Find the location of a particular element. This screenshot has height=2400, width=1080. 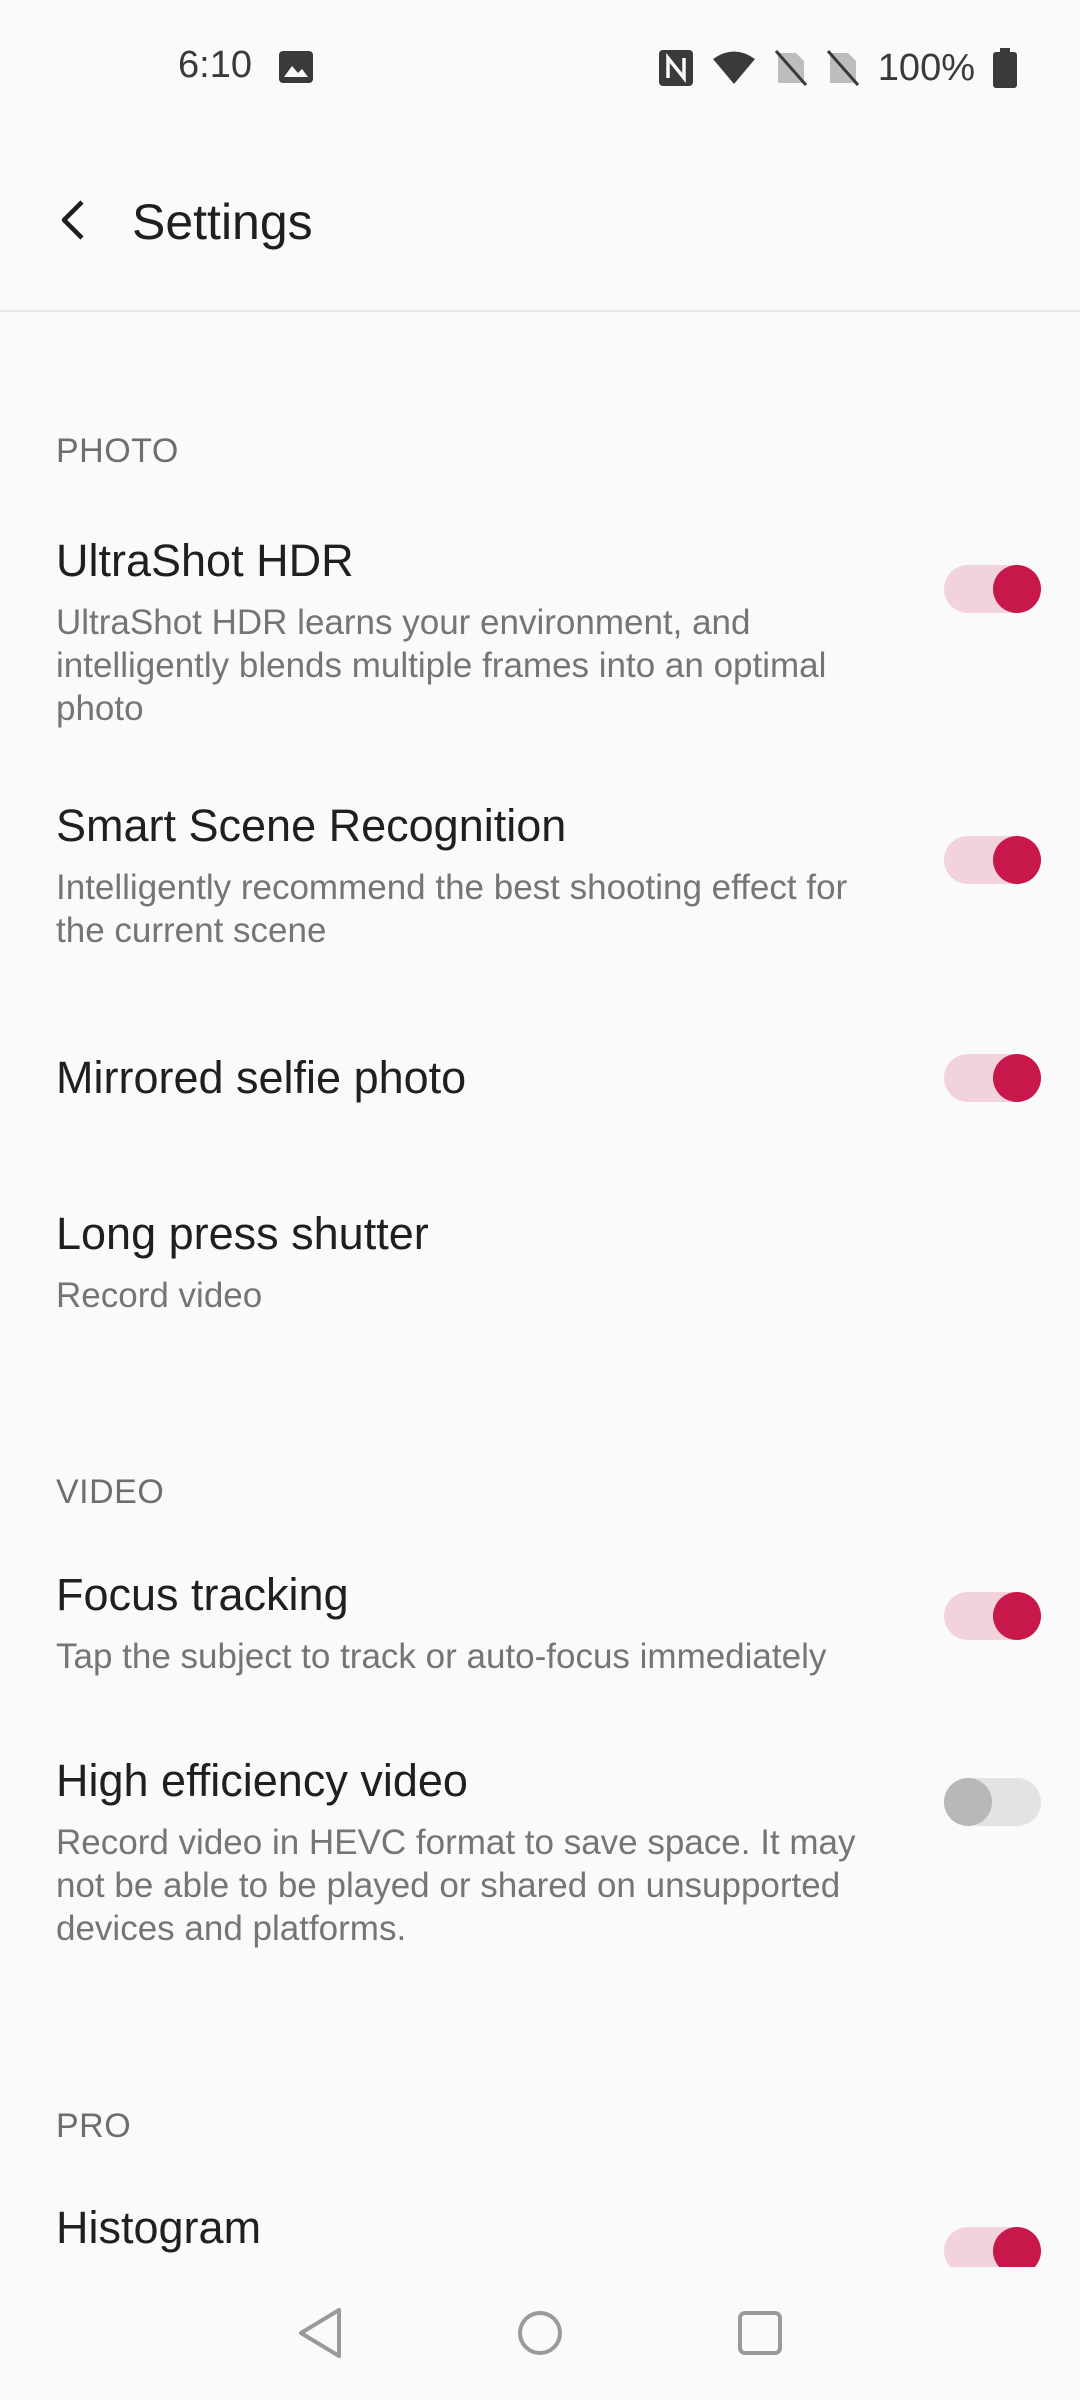

nfc-icon is located at coordinates (676, 68).